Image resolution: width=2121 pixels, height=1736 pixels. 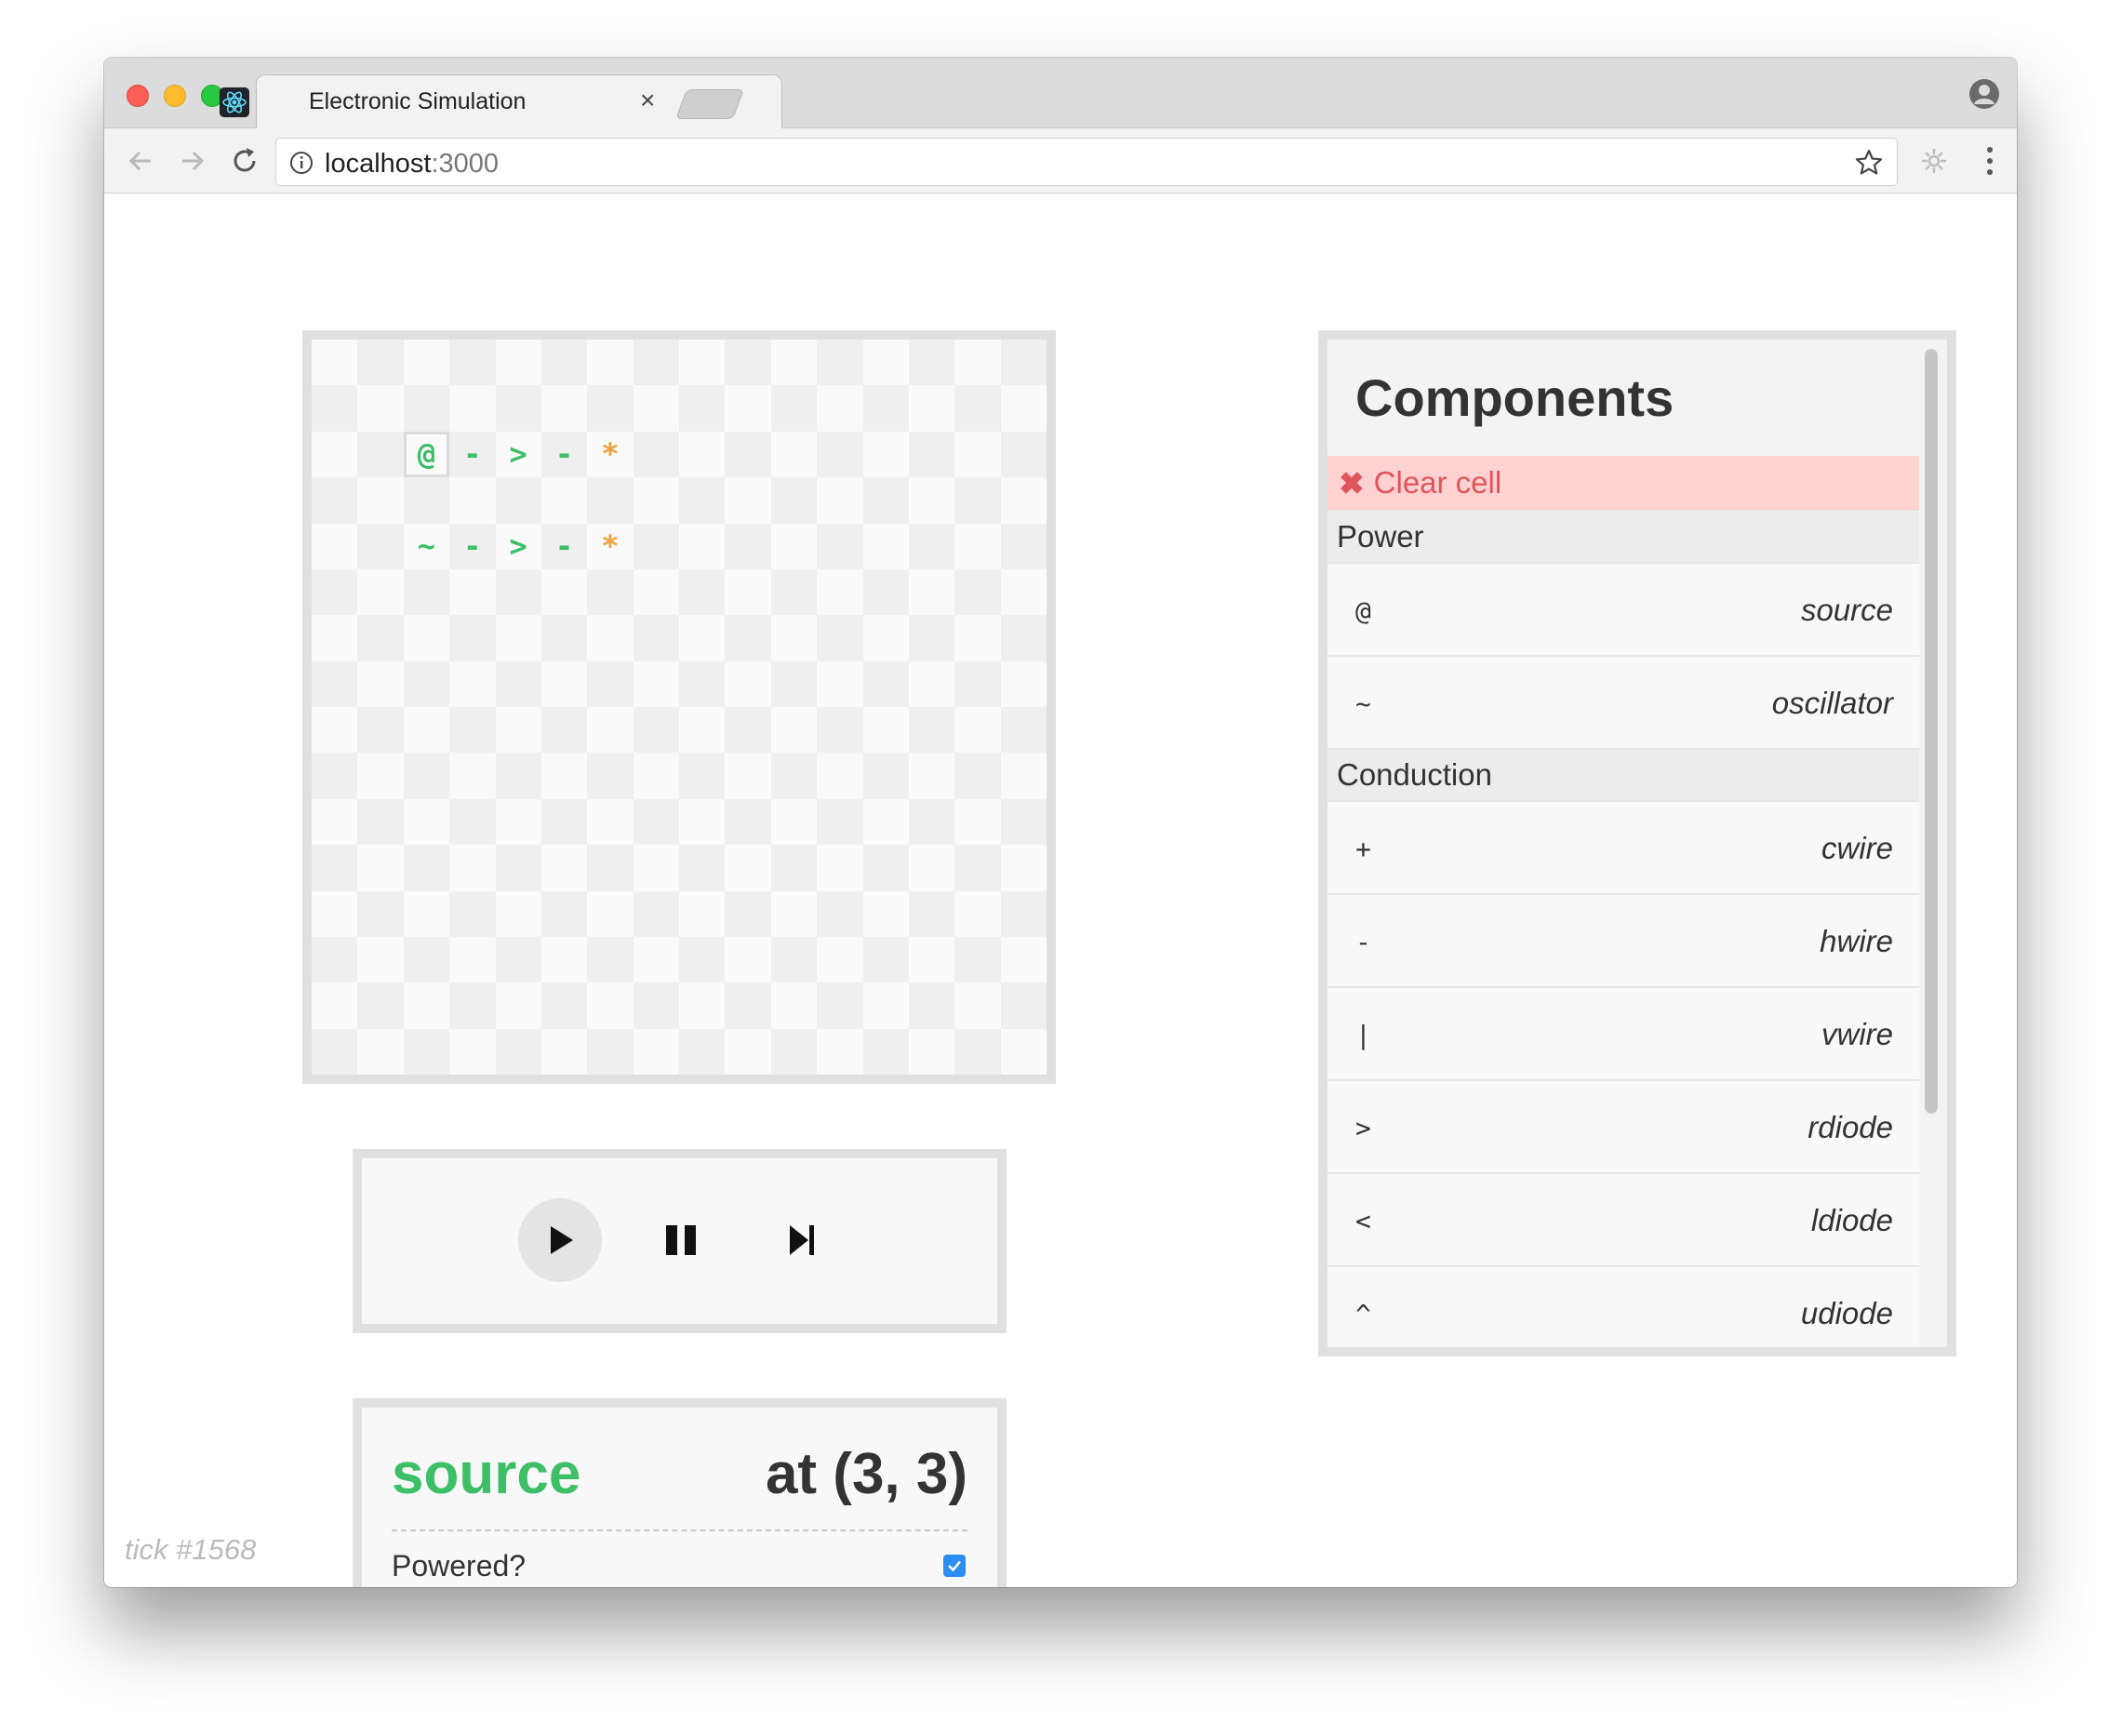 What do you see at coordinates (192, 161) in the screenshot?
I see `forward-arrow-icon` at bounding box center [192, 161].